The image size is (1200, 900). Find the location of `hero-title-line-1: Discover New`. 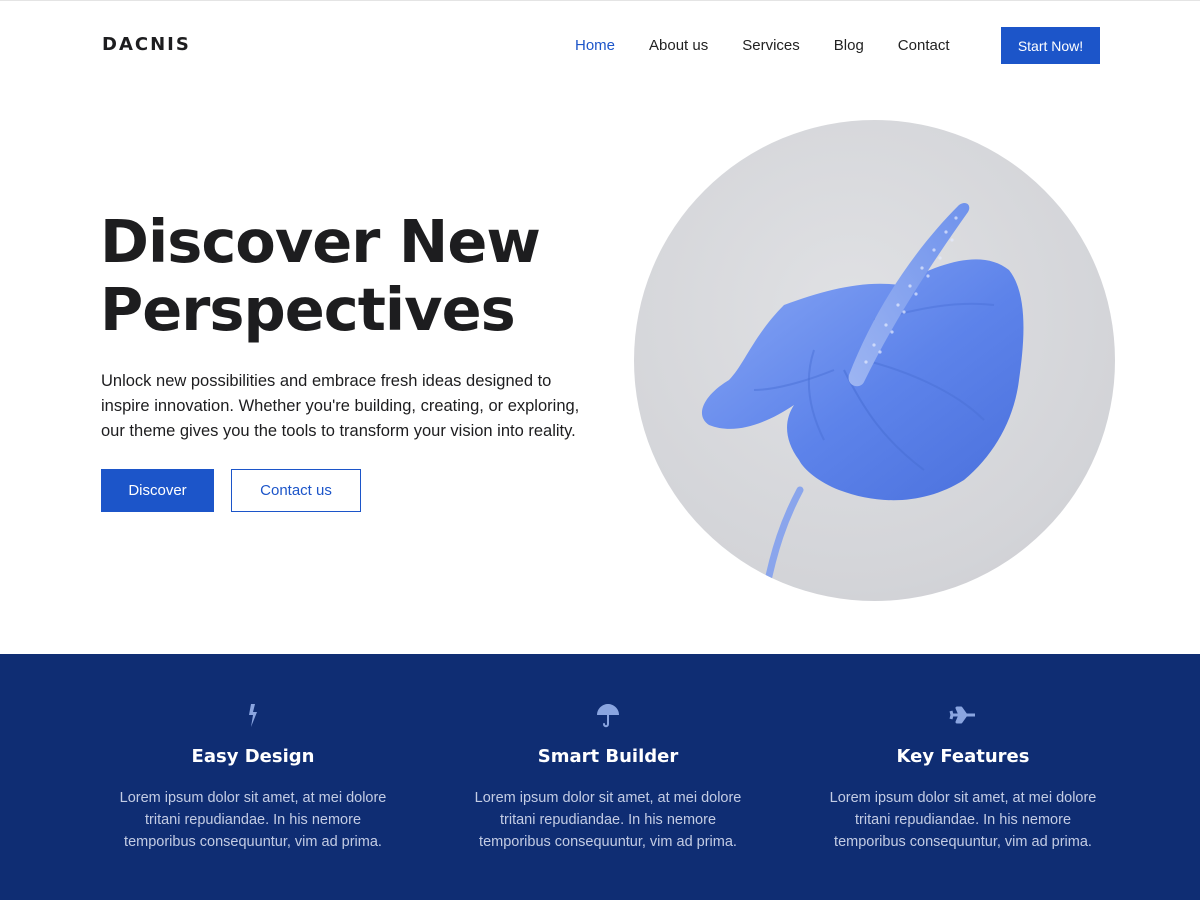

hero-title-line-1: Discover New is located at coordinates (320, 241).